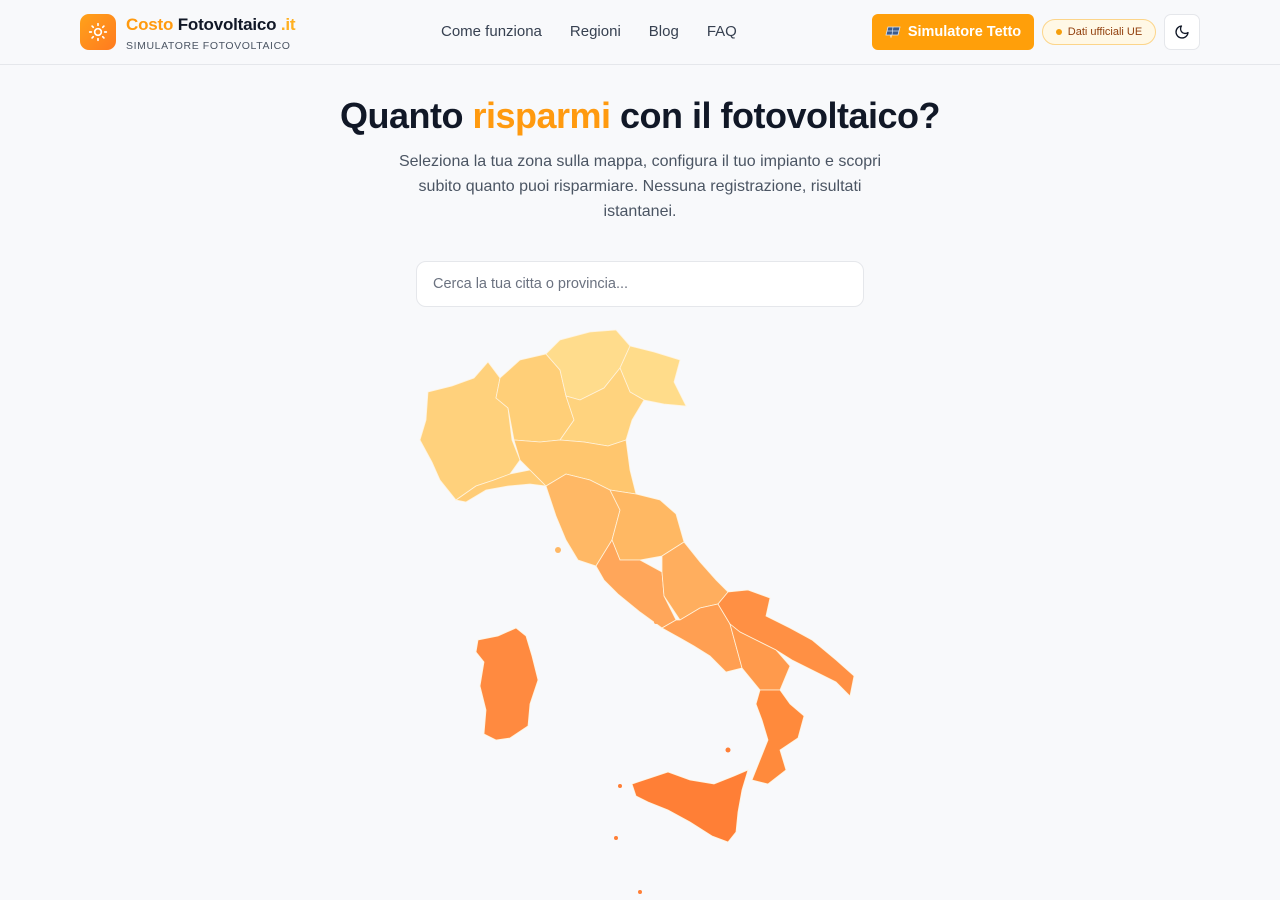 The width and height of the screenshot is (1280, 900). Describe the element at coordinates (208, 46) in the screenshot. I see `brand-subtitle: SIMULATORE FOTOVOLTAICO` at that location.